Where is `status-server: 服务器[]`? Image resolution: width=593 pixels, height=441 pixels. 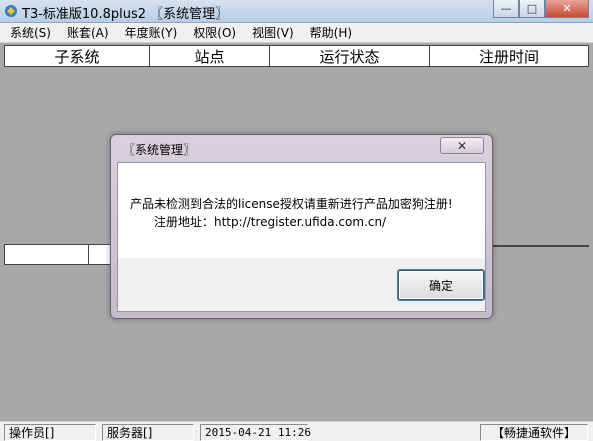
status-server: 服务器[] is located at coordinates (148, 432).